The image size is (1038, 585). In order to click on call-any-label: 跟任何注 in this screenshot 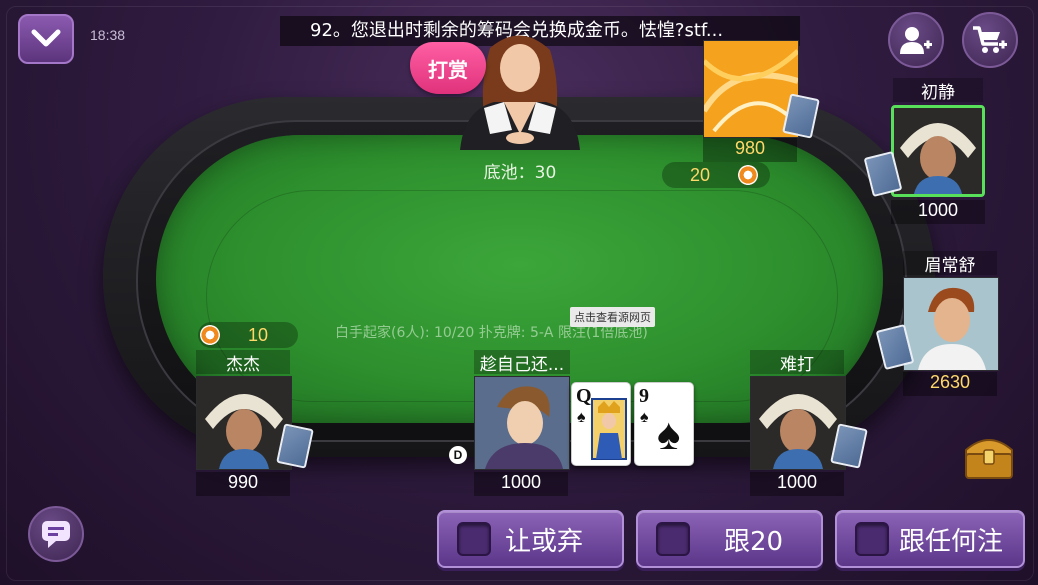, I will do `click(951, 541)`.